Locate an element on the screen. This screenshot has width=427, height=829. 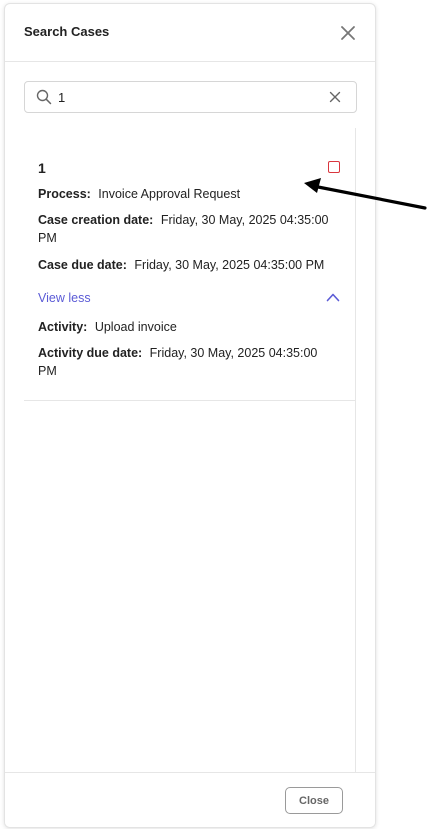
case-due-date-label: Case due date: is located at coordinates (82, 265).